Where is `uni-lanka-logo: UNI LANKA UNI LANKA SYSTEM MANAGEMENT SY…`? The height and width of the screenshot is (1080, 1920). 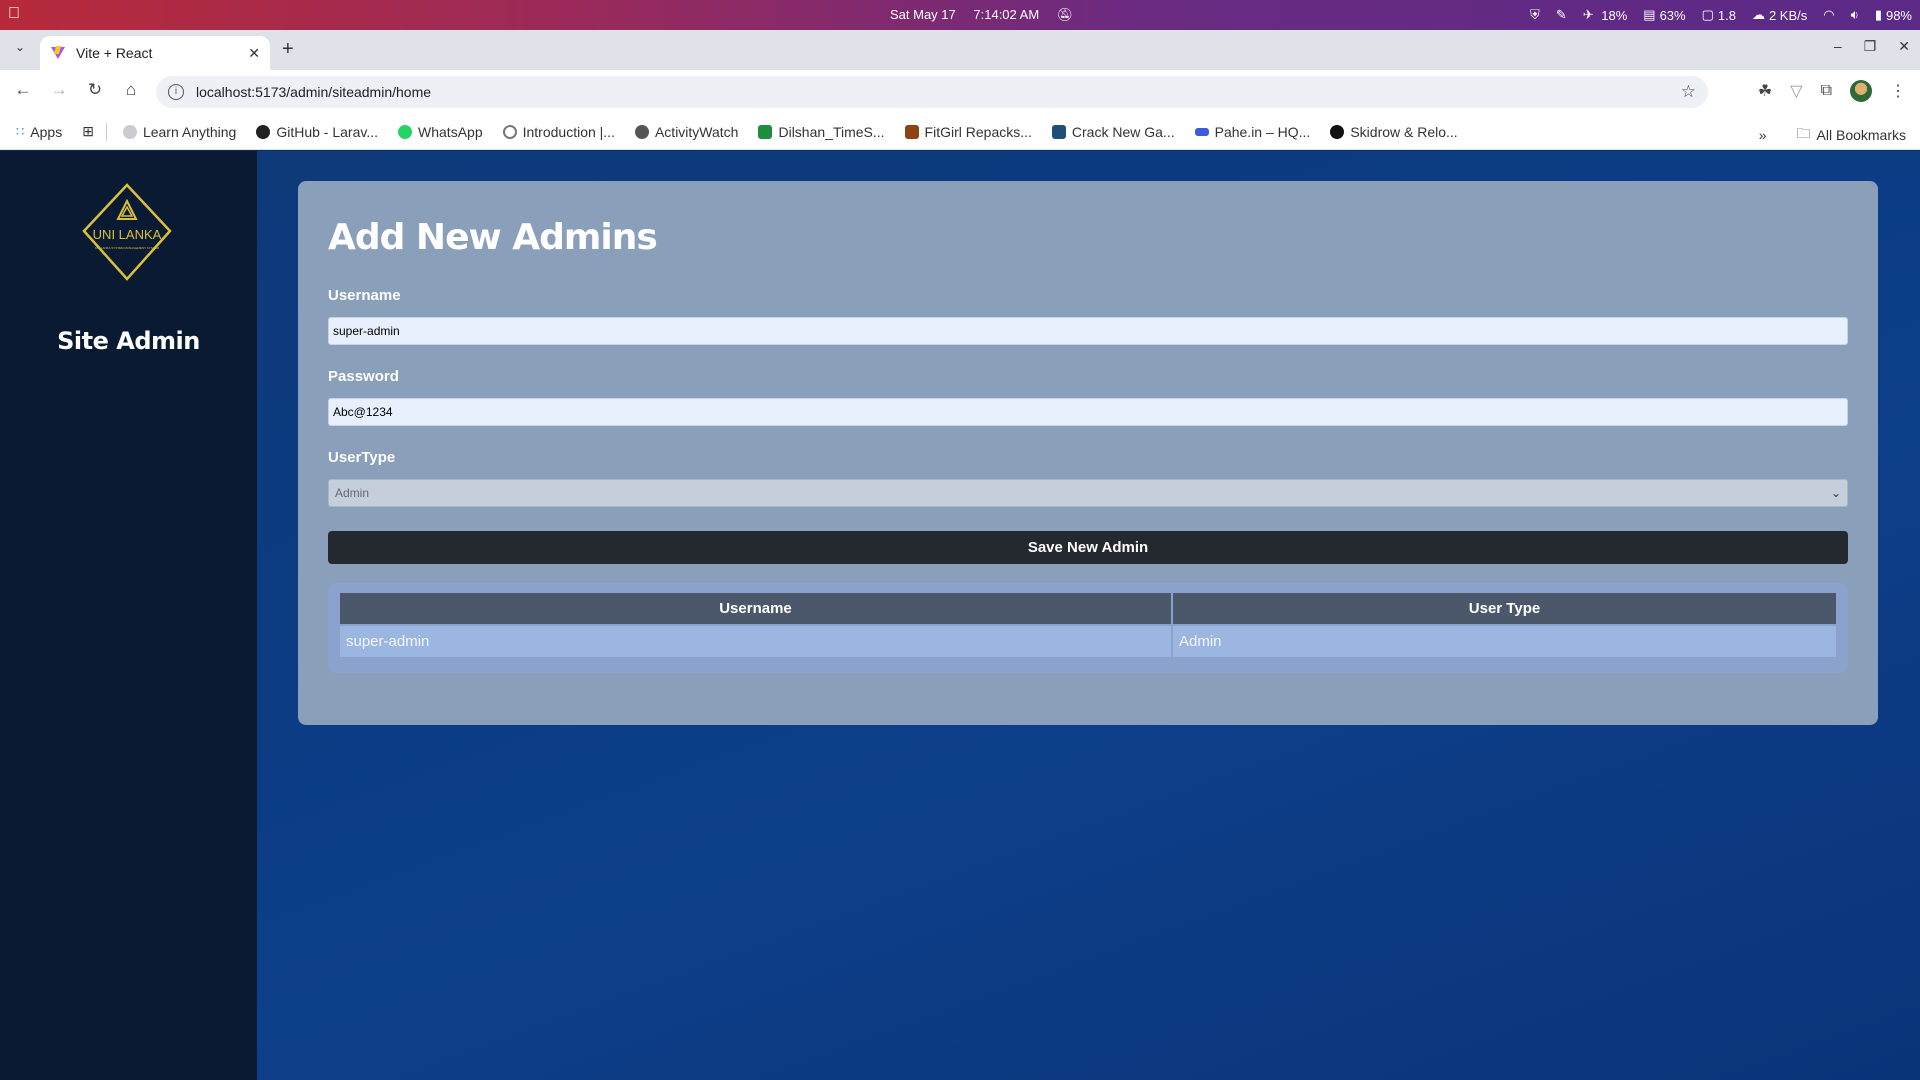
uni-lanka-logo: UNI LANKA UNI LANKA SYSTEM MANAGEMENT SY… is located at coordinates (127, 235).